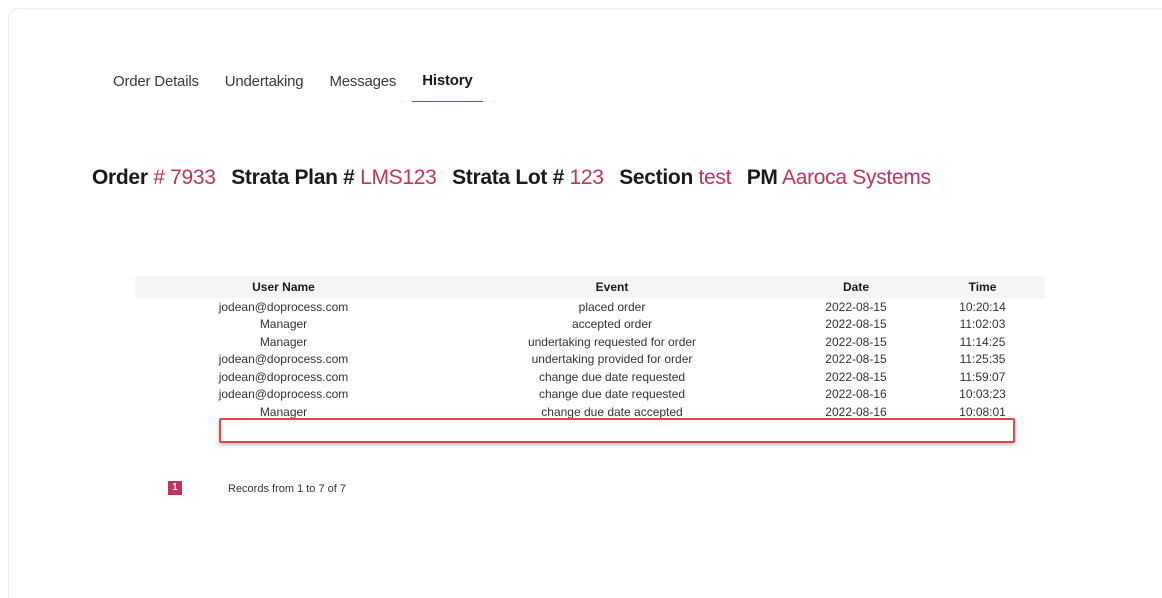  Describe the element at coordinates (715, 177) in the screenshot. I see `section-value: test` at that location.